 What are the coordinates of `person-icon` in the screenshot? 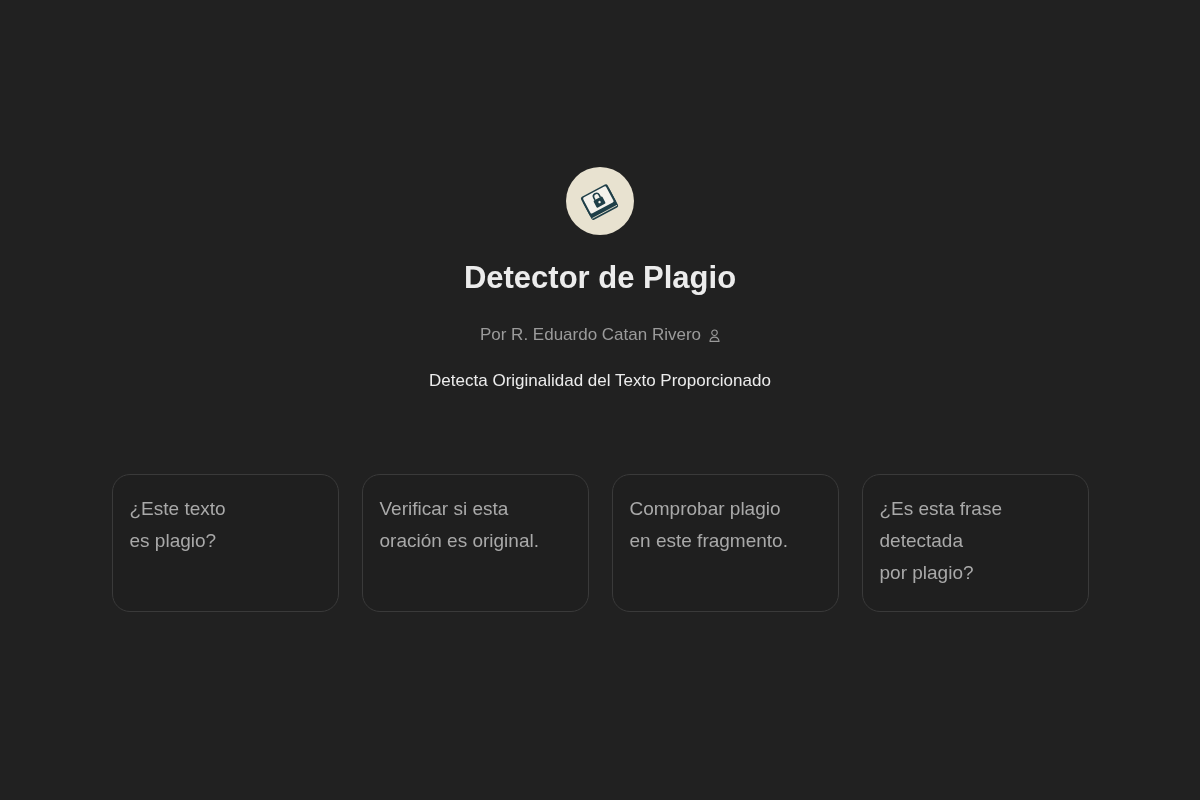 It's located at (715, 335).